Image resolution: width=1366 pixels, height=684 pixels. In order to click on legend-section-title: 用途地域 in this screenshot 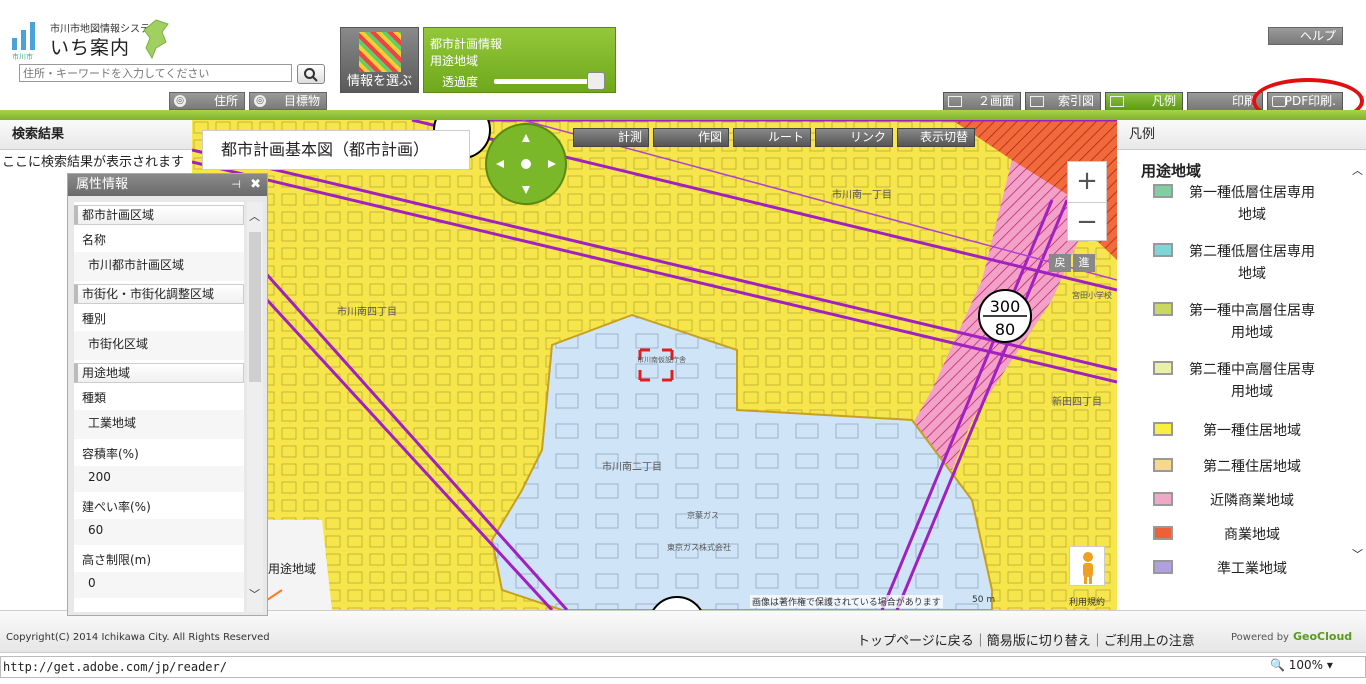, I will do `click(1171, 171)`.